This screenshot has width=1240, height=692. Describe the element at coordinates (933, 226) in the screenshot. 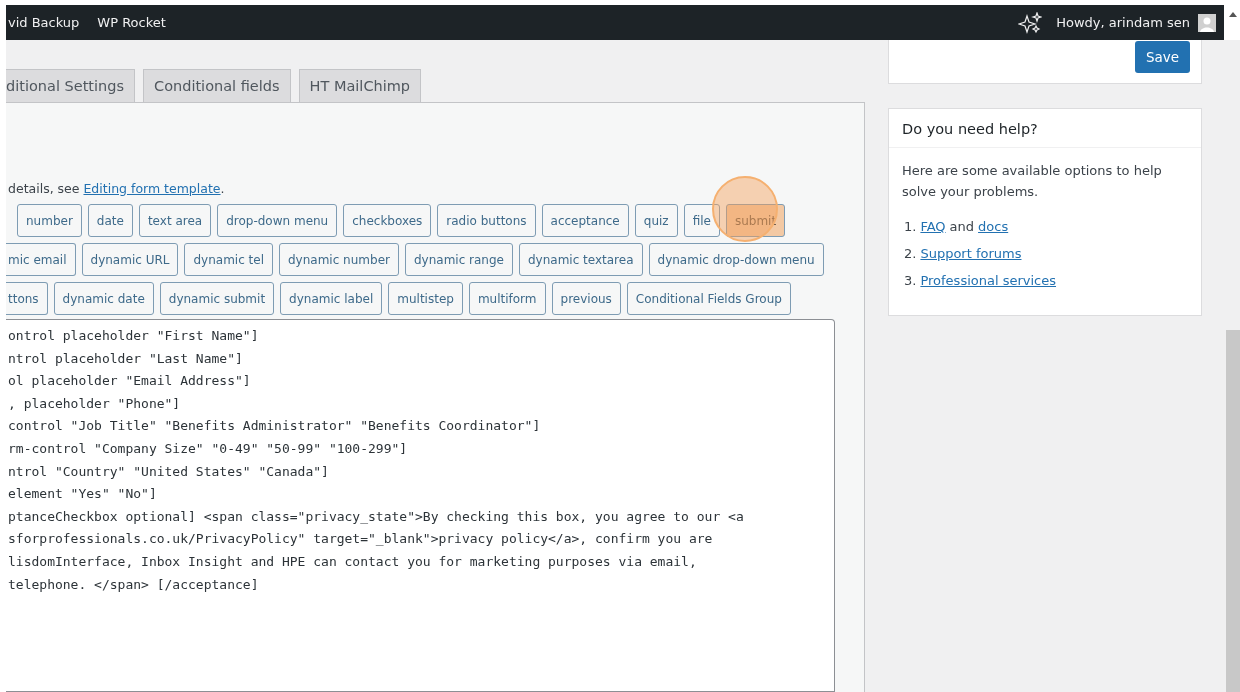

I see `help-link: FAQ` at that location.